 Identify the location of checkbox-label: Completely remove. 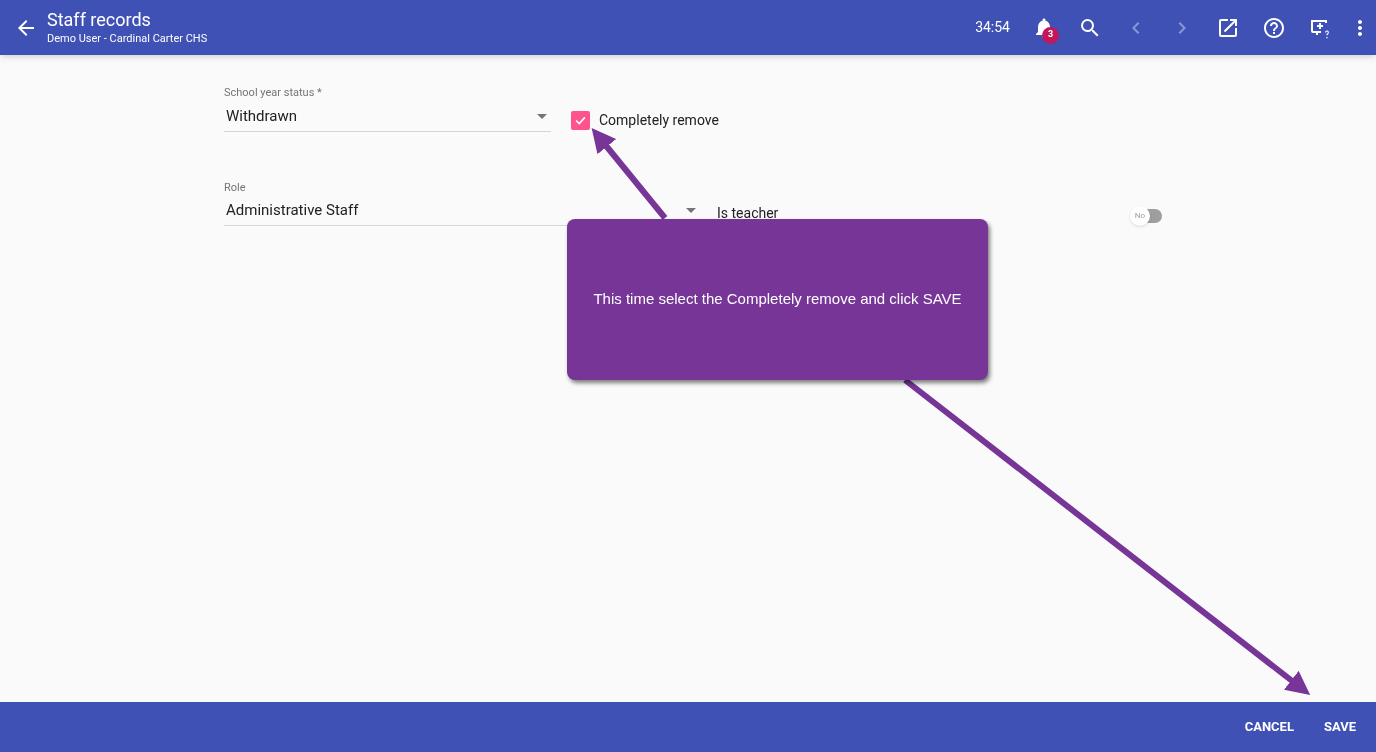
(659, 120).